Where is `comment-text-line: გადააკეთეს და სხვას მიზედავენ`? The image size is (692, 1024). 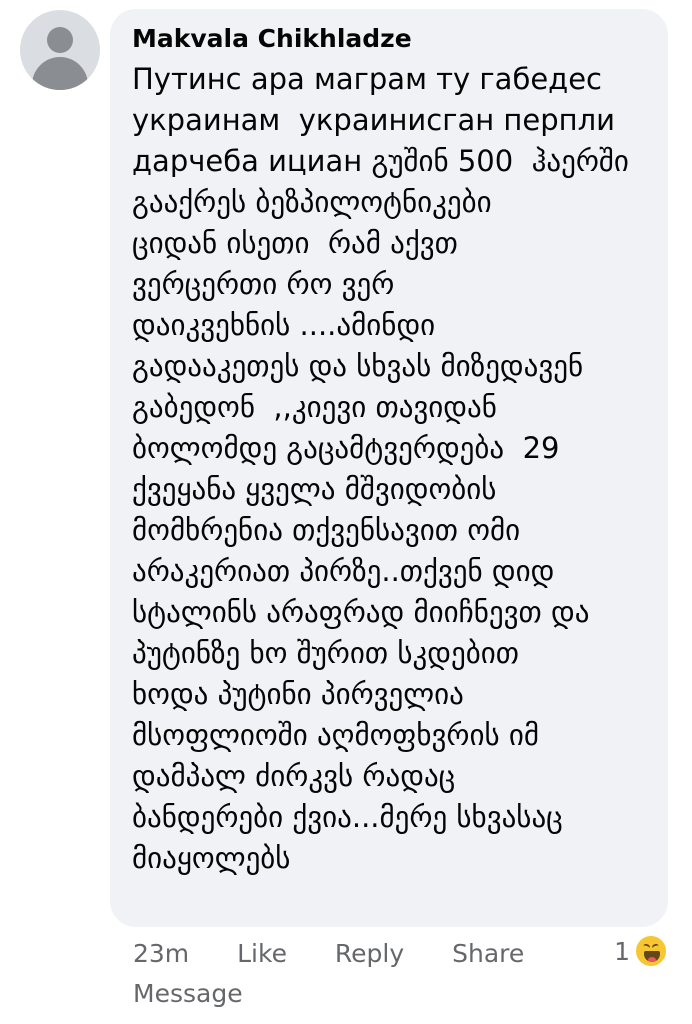 comment-text-line: გადააკეთეს და სხვას მიზედავენ is located at coordinates (358, 366).